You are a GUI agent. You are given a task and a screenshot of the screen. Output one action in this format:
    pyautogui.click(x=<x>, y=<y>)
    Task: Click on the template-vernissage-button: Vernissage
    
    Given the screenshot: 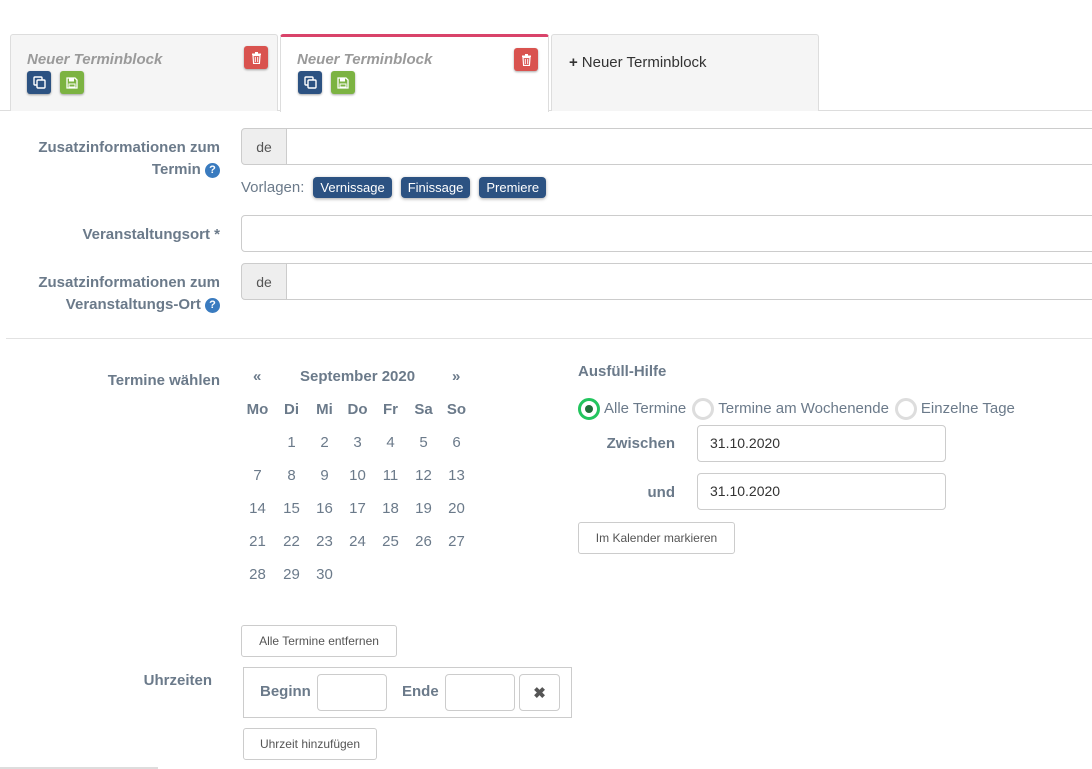 What is the action you would take?
    pyautogui.click(x=352, y=187)
    